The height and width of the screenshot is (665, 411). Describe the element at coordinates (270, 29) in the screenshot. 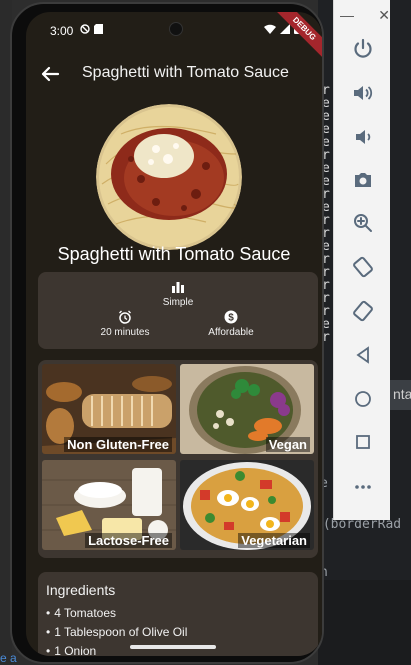

I see `wifi-icon` at that location.